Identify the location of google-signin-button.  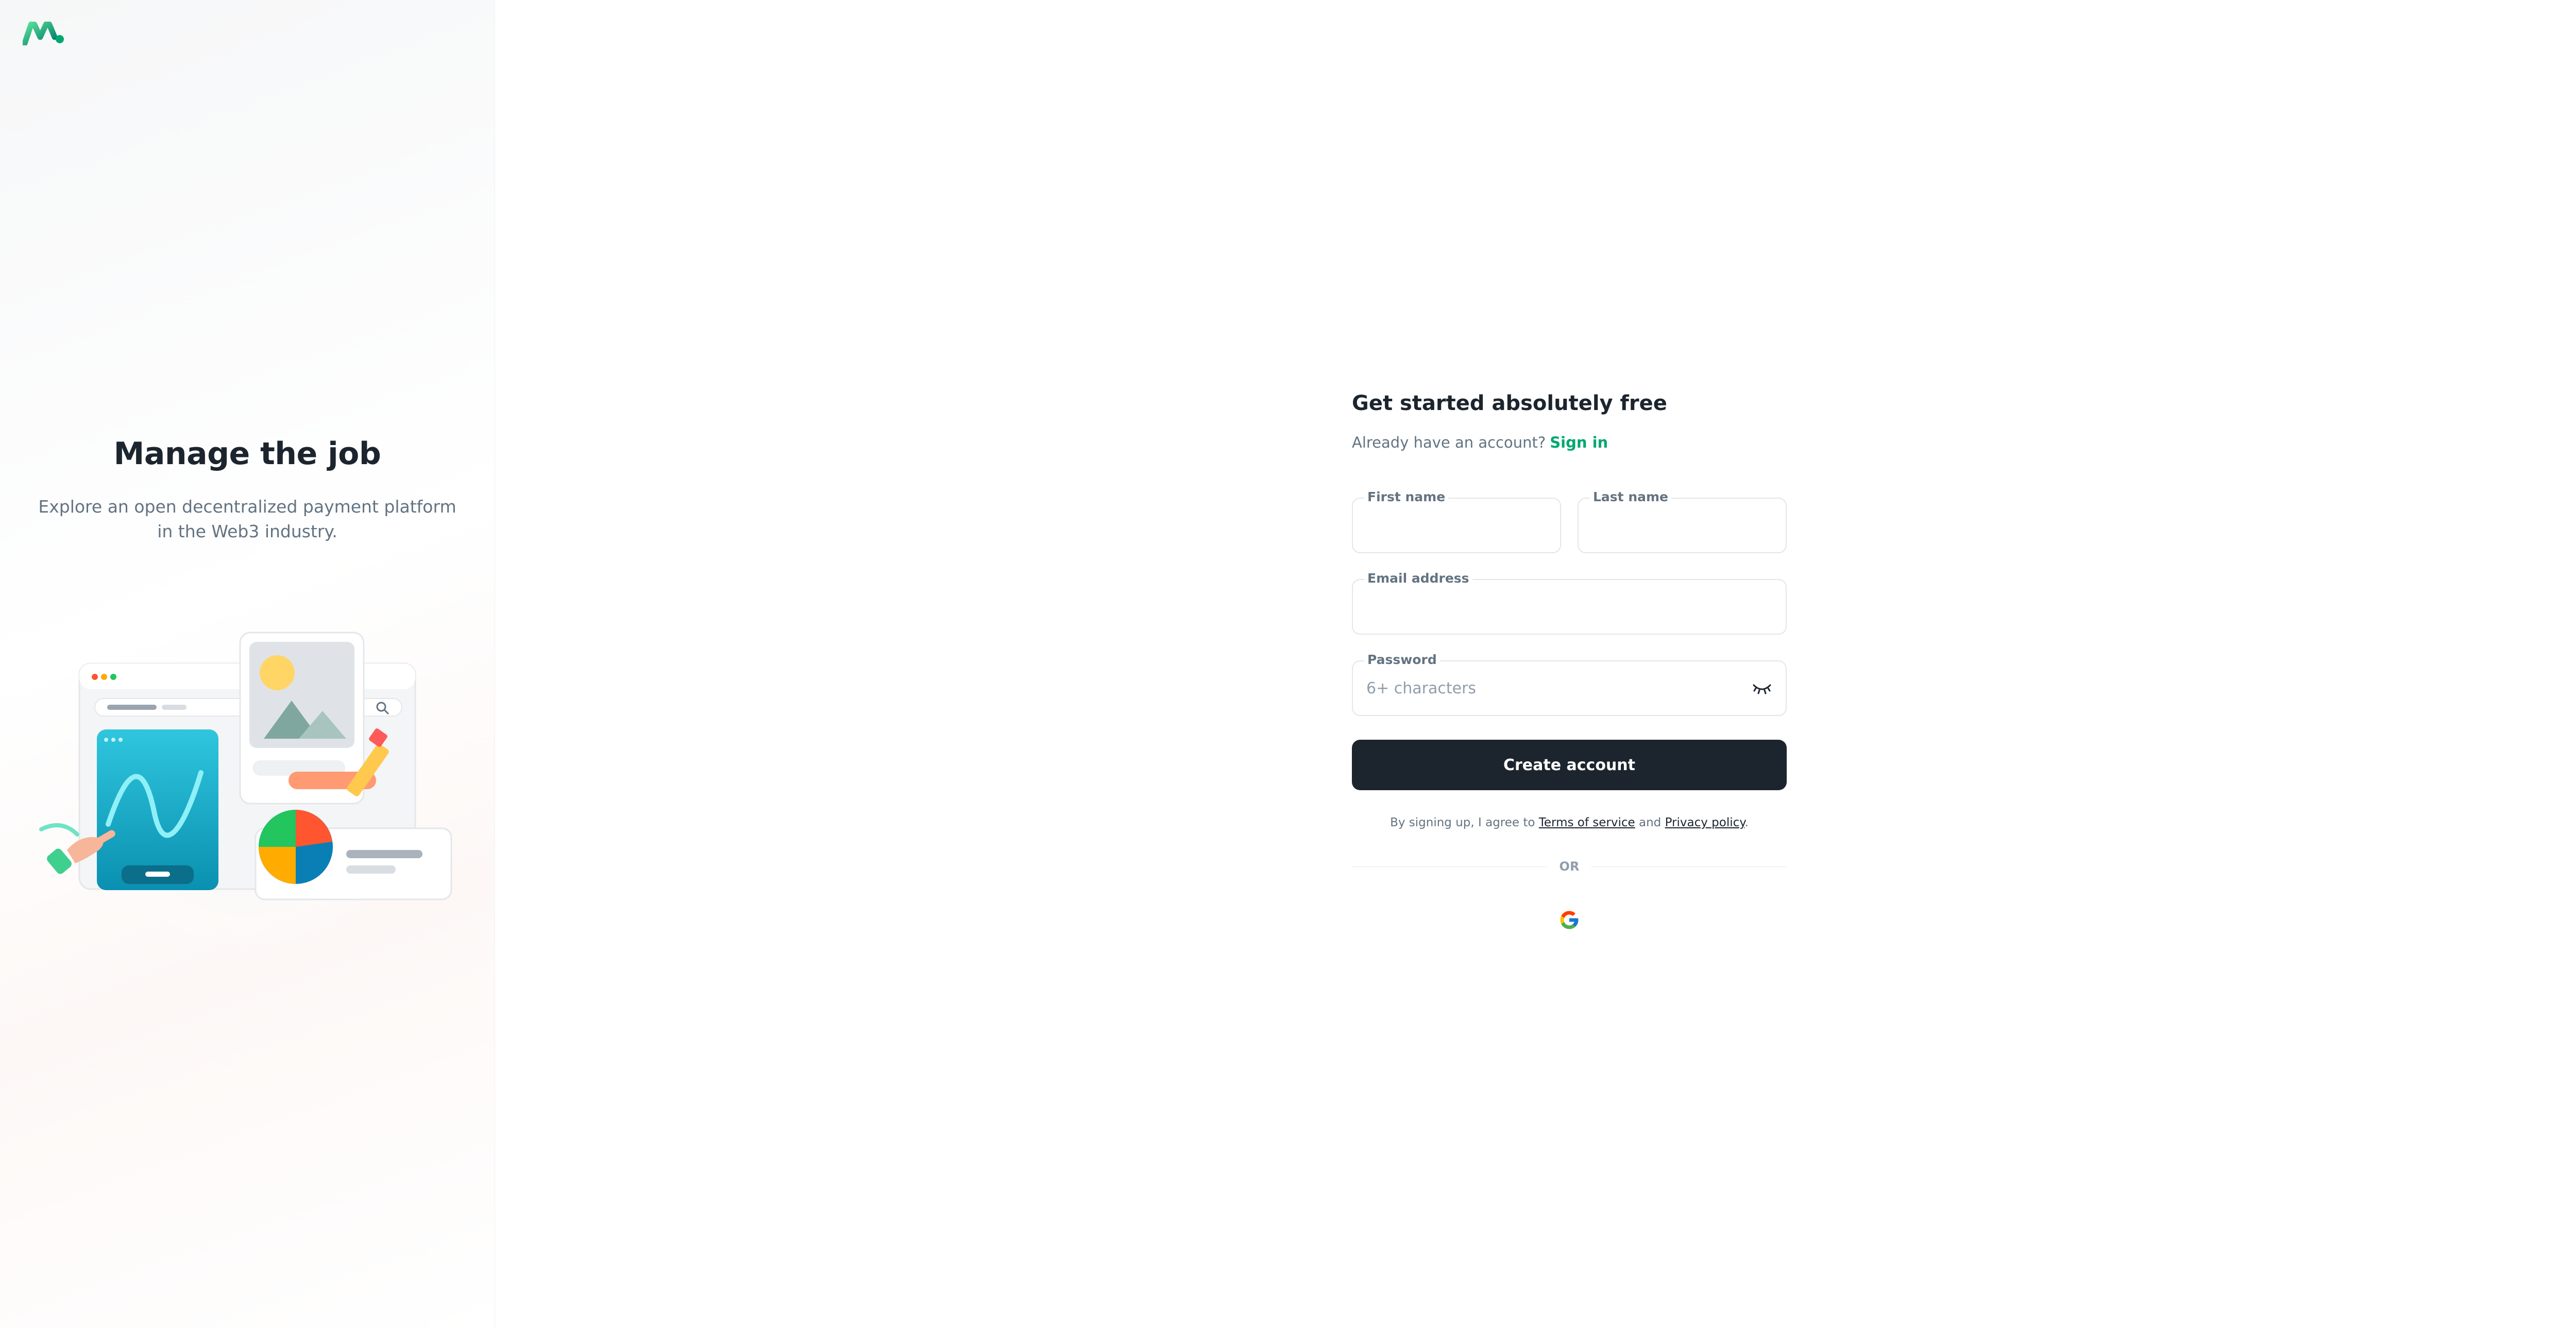
(1569, 920).